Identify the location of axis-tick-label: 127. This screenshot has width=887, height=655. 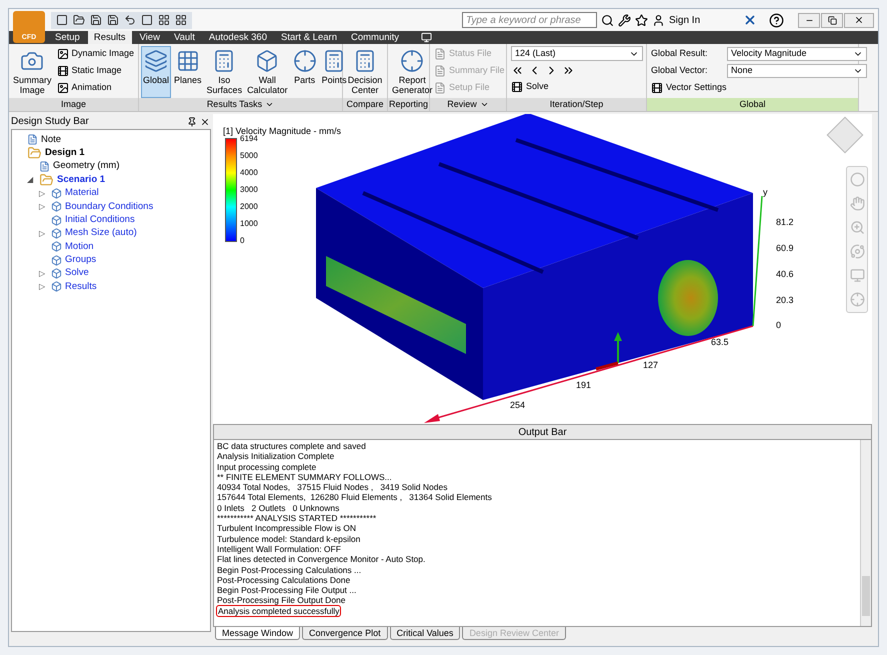
(650, 365).